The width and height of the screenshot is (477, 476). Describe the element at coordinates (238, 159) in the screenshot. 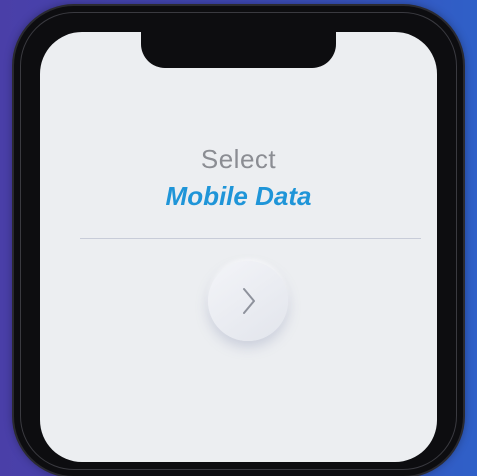

I see `heading: Select` at that location.